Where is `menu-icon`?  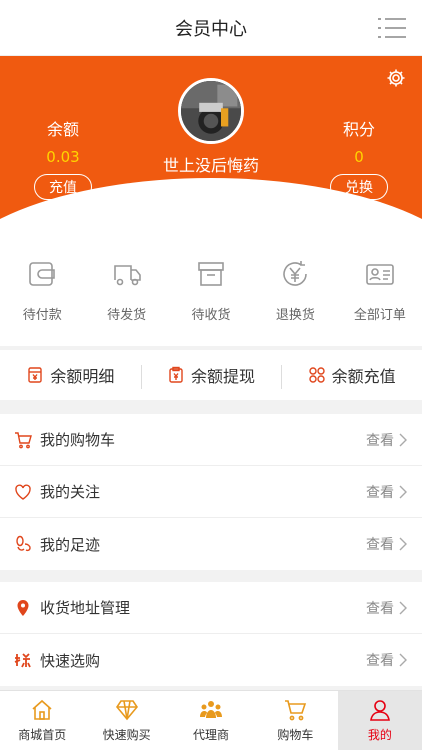
menu-icon is located at coordinates (392, 28).